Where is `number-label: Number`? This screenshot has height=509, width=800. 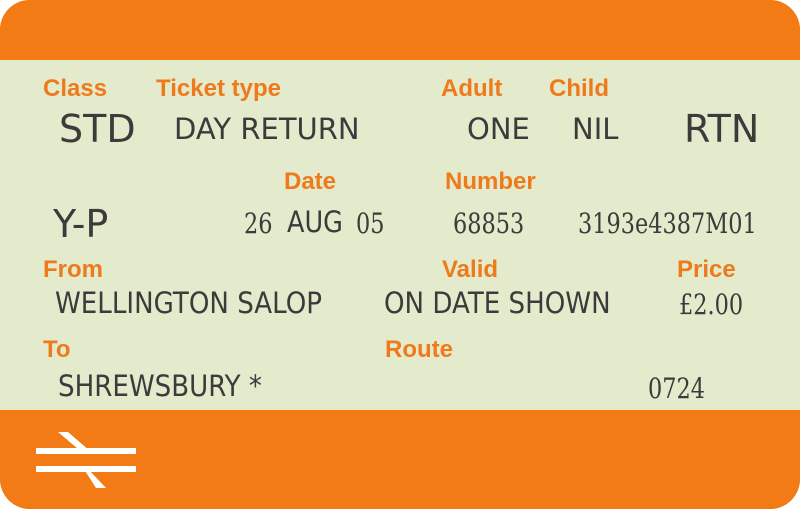
number-label: Number is located at coordinates (490, 181).